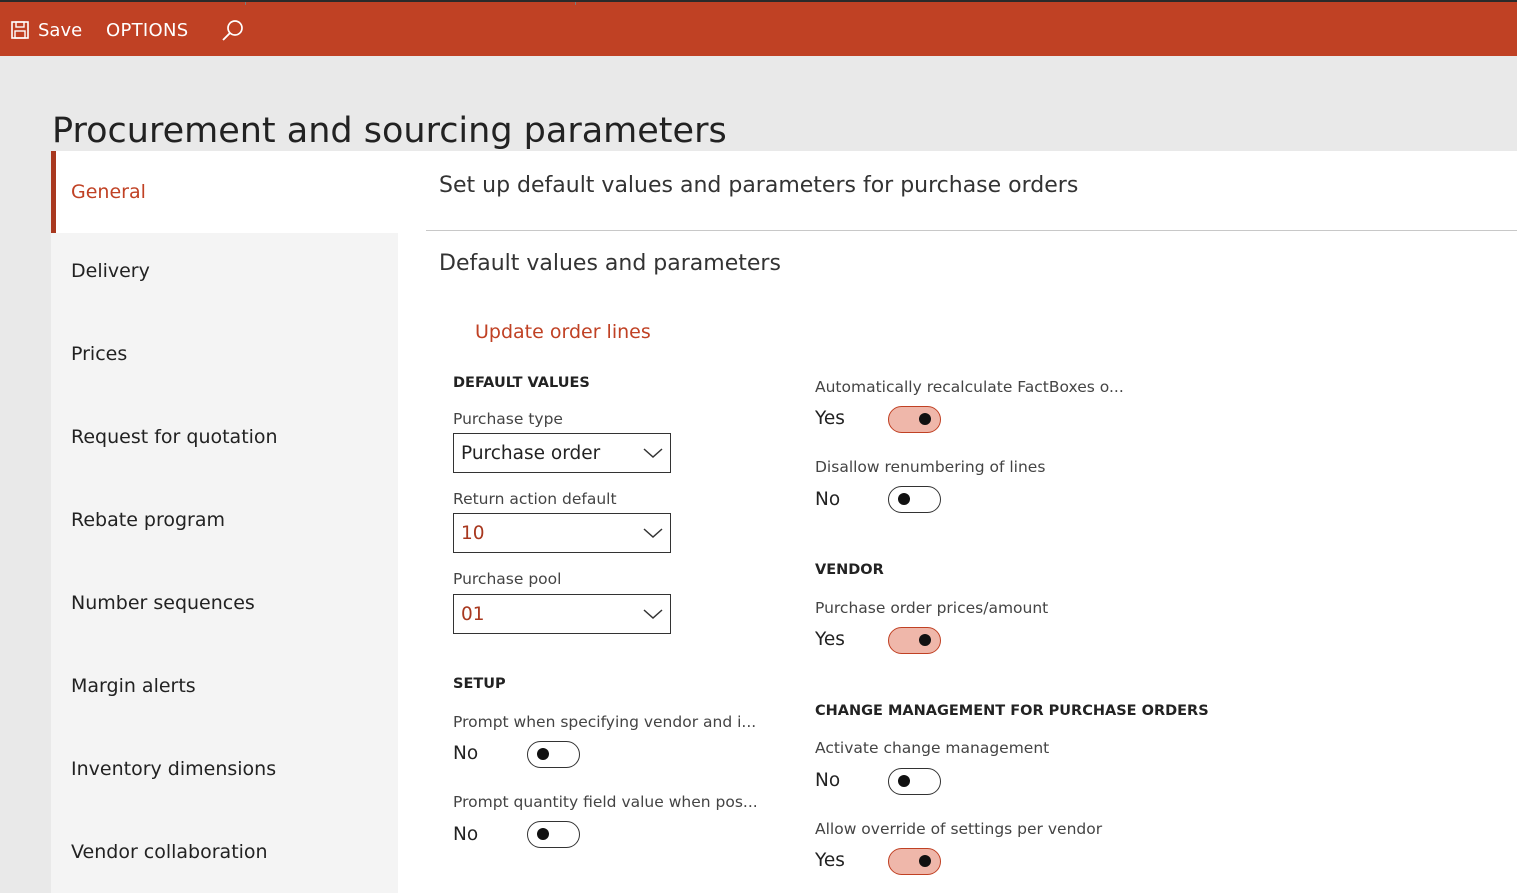 The width and height of the screenshot is (1517, 893). I want to click on disallow-renumbering-value: No, so click(828, 499).